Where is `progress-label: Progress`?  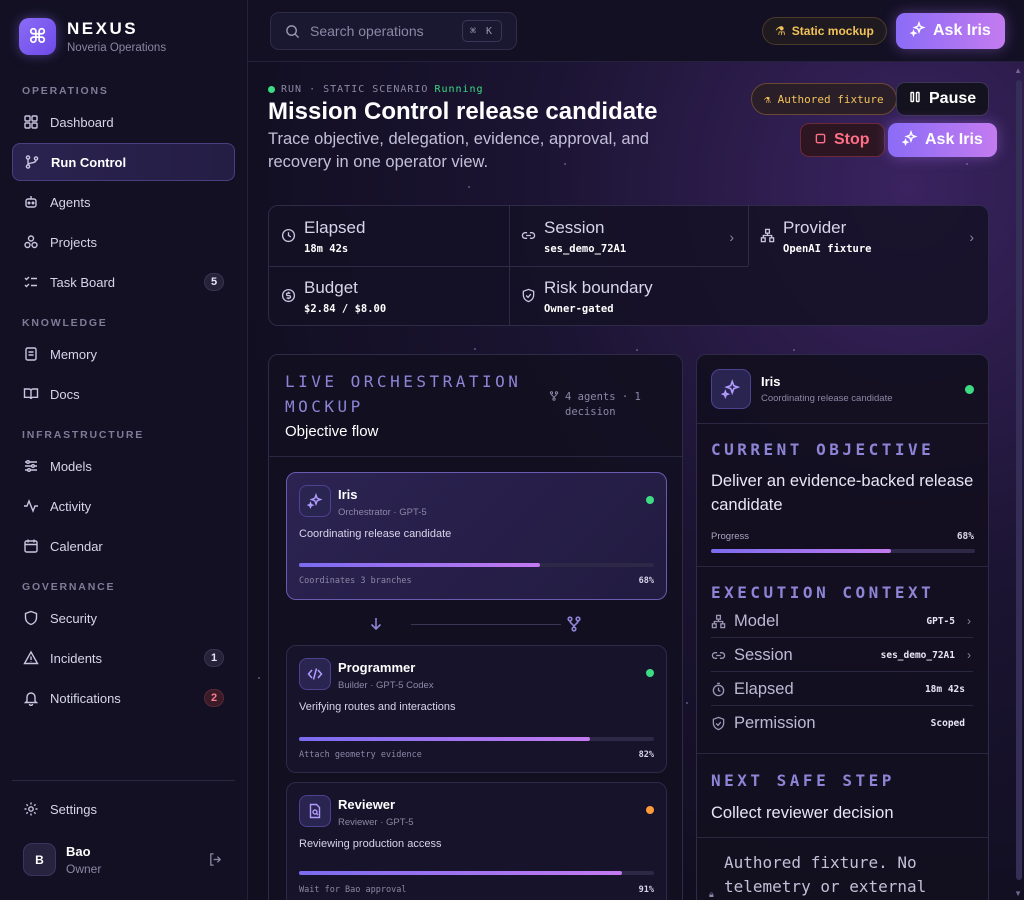
progress-label: Progress is located at coordinates (730, 536).